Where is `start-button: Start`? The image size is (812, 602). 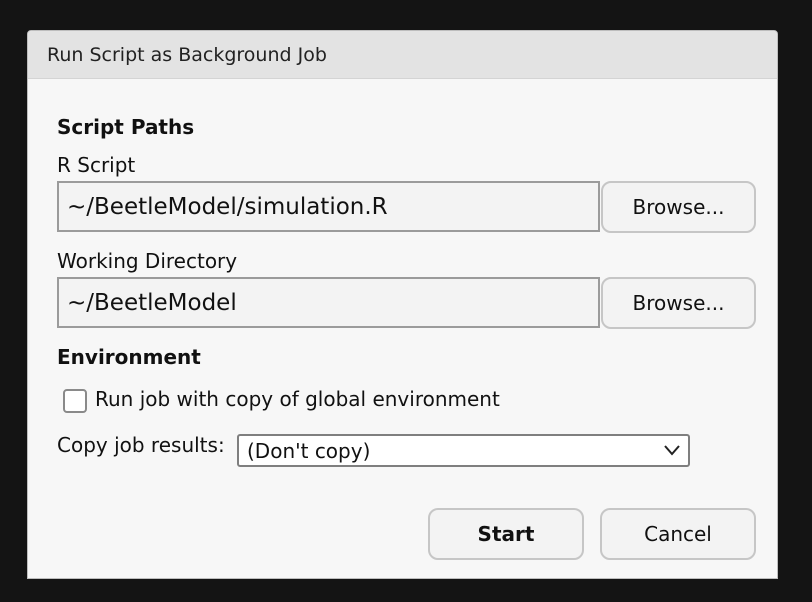 start-button: Start is located at coordinates (506, 534).